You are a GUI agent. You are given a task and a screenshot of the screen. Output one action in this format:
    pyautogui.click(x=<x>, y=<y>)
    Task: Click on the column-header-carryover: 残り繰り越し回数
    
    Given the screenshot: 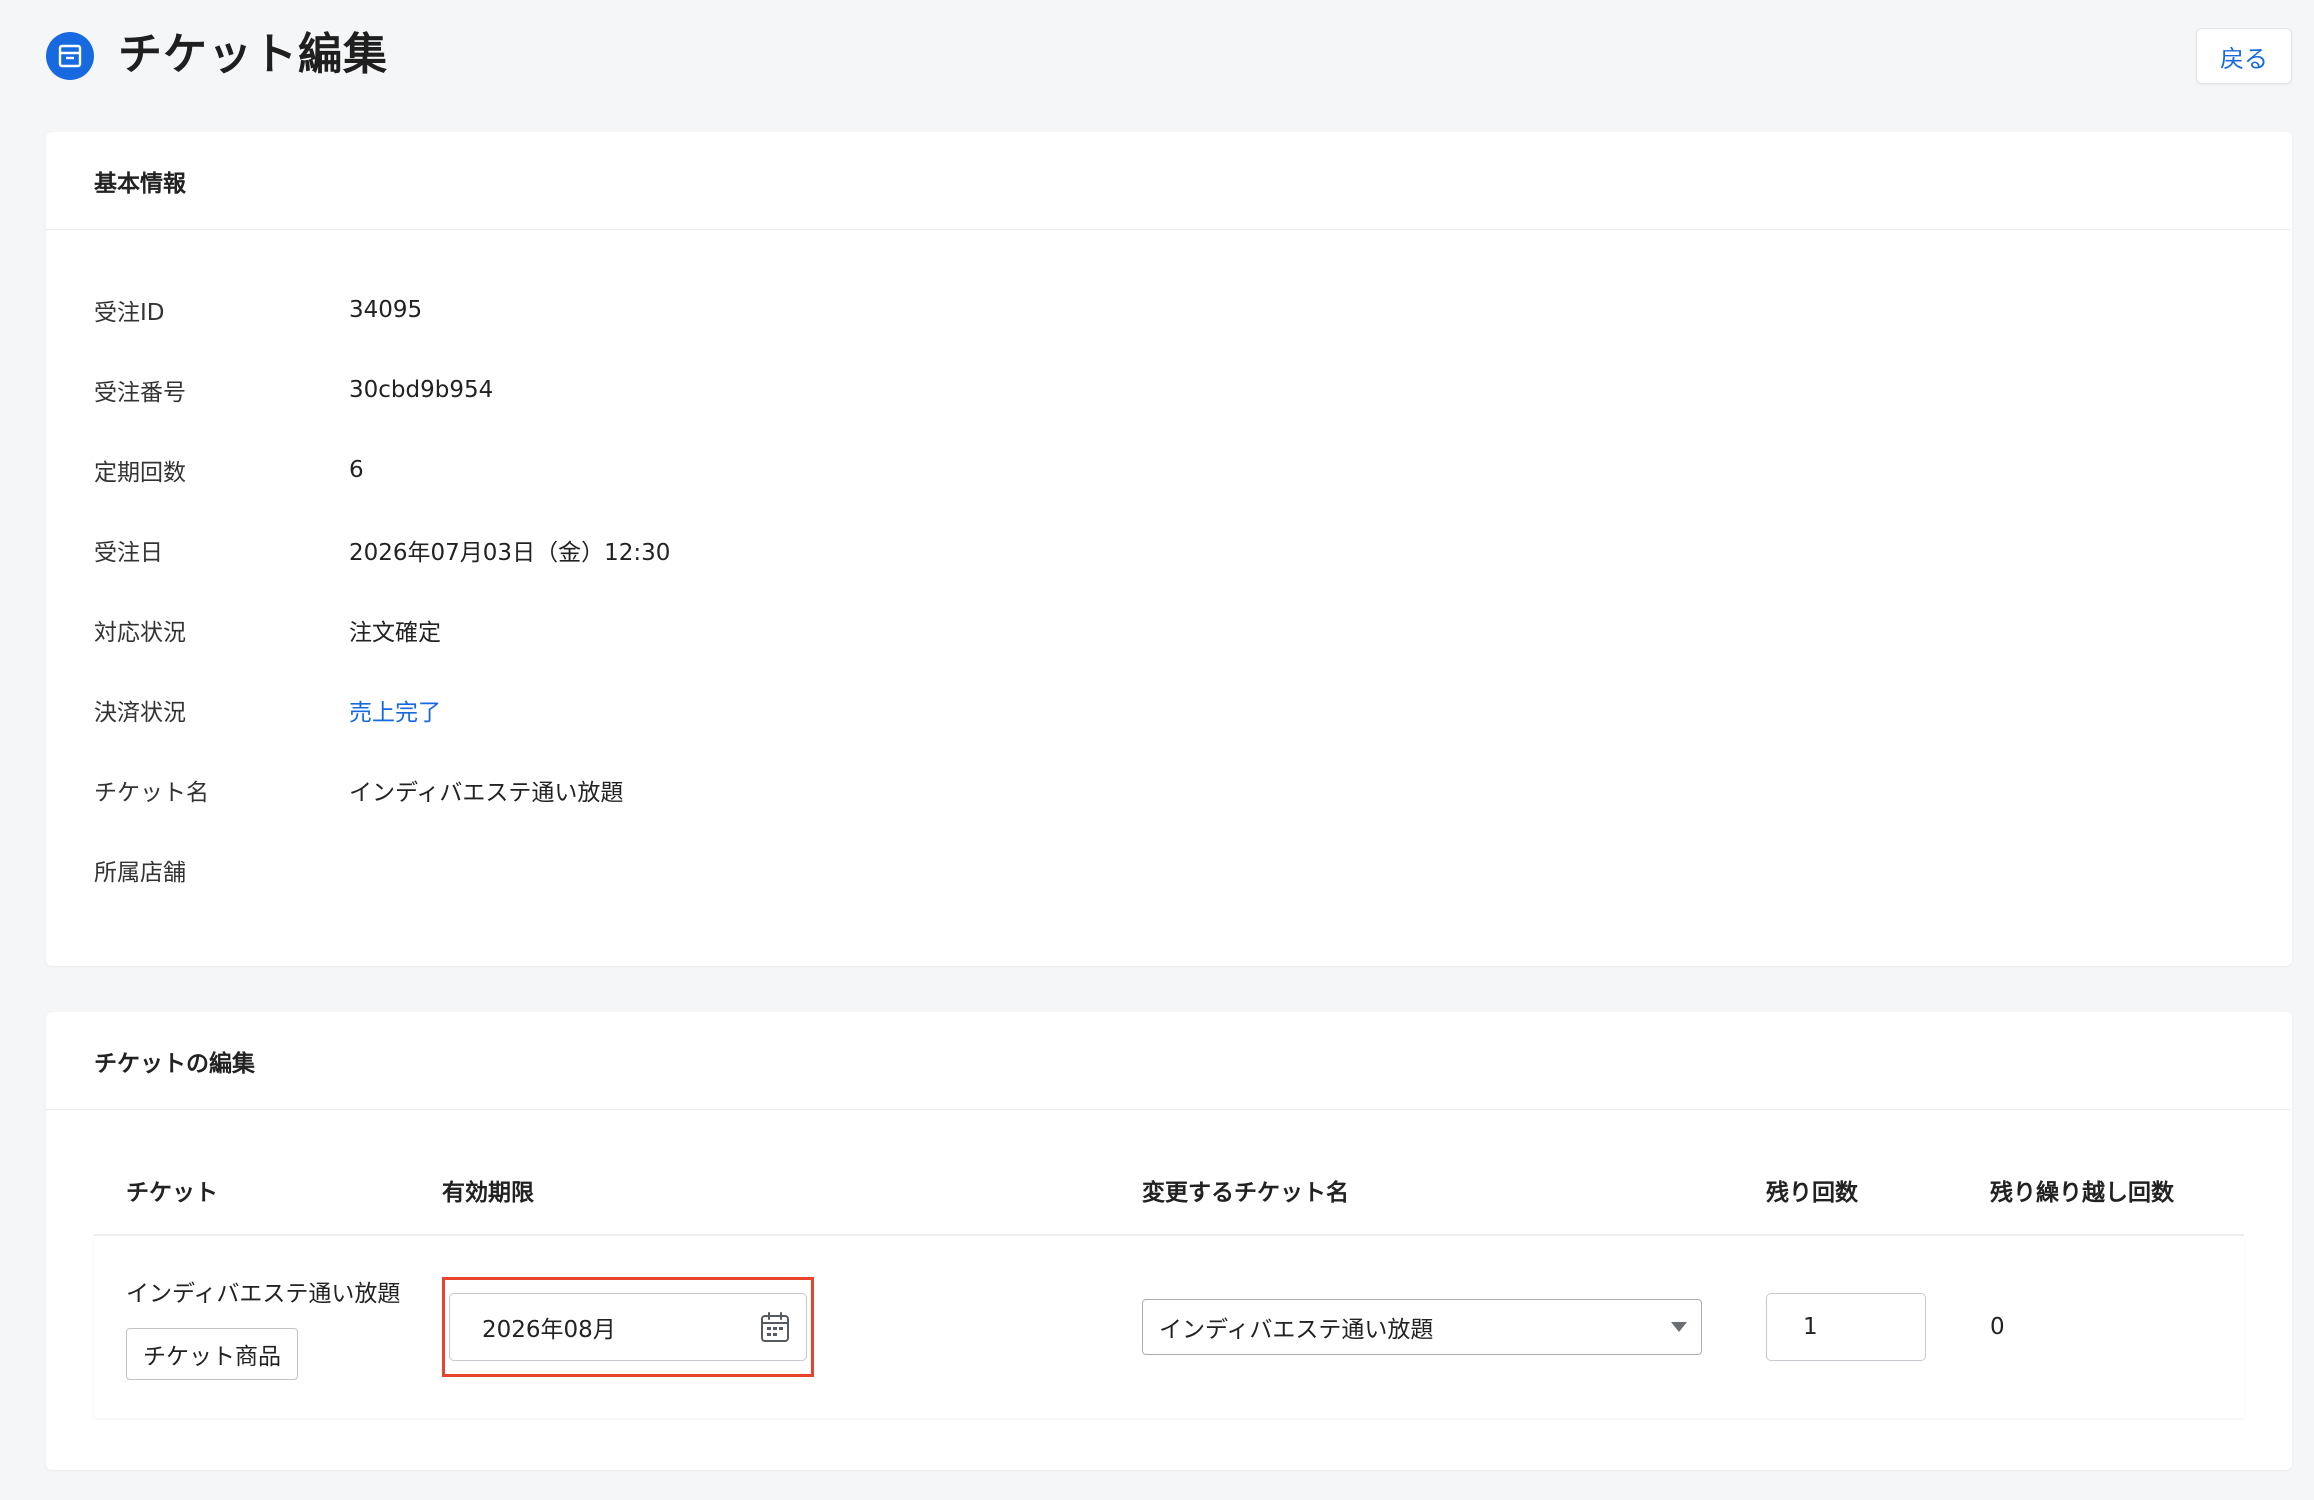 What is the action you would take?
    pyautogui.click(x=2082, y=1193)
    